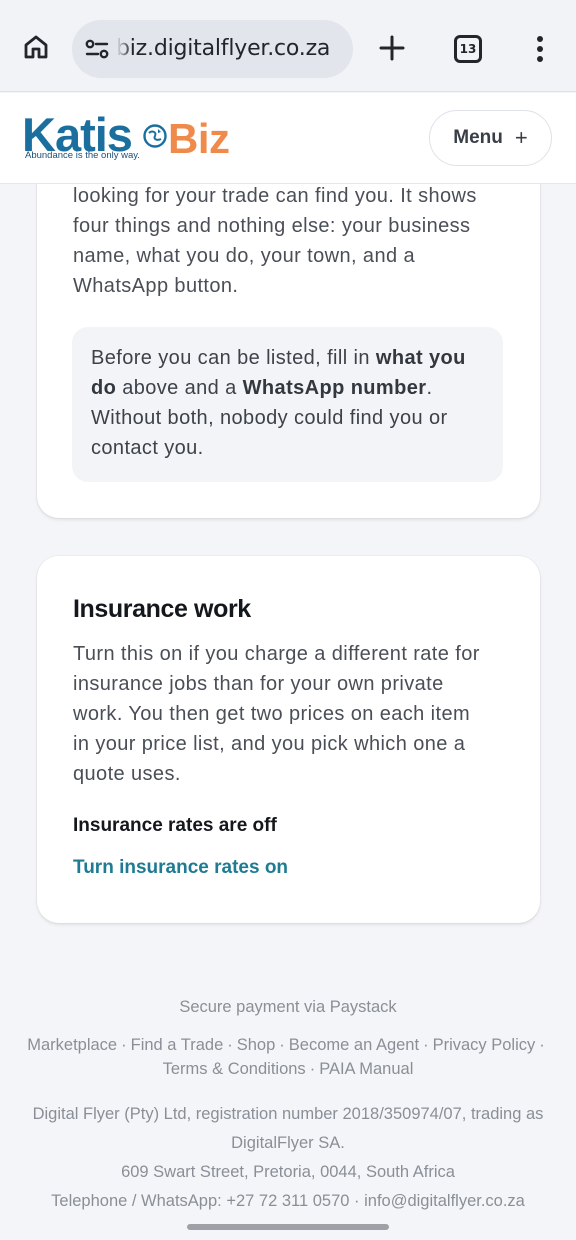  I want to click on new-tab-icon, so click(392, 48).